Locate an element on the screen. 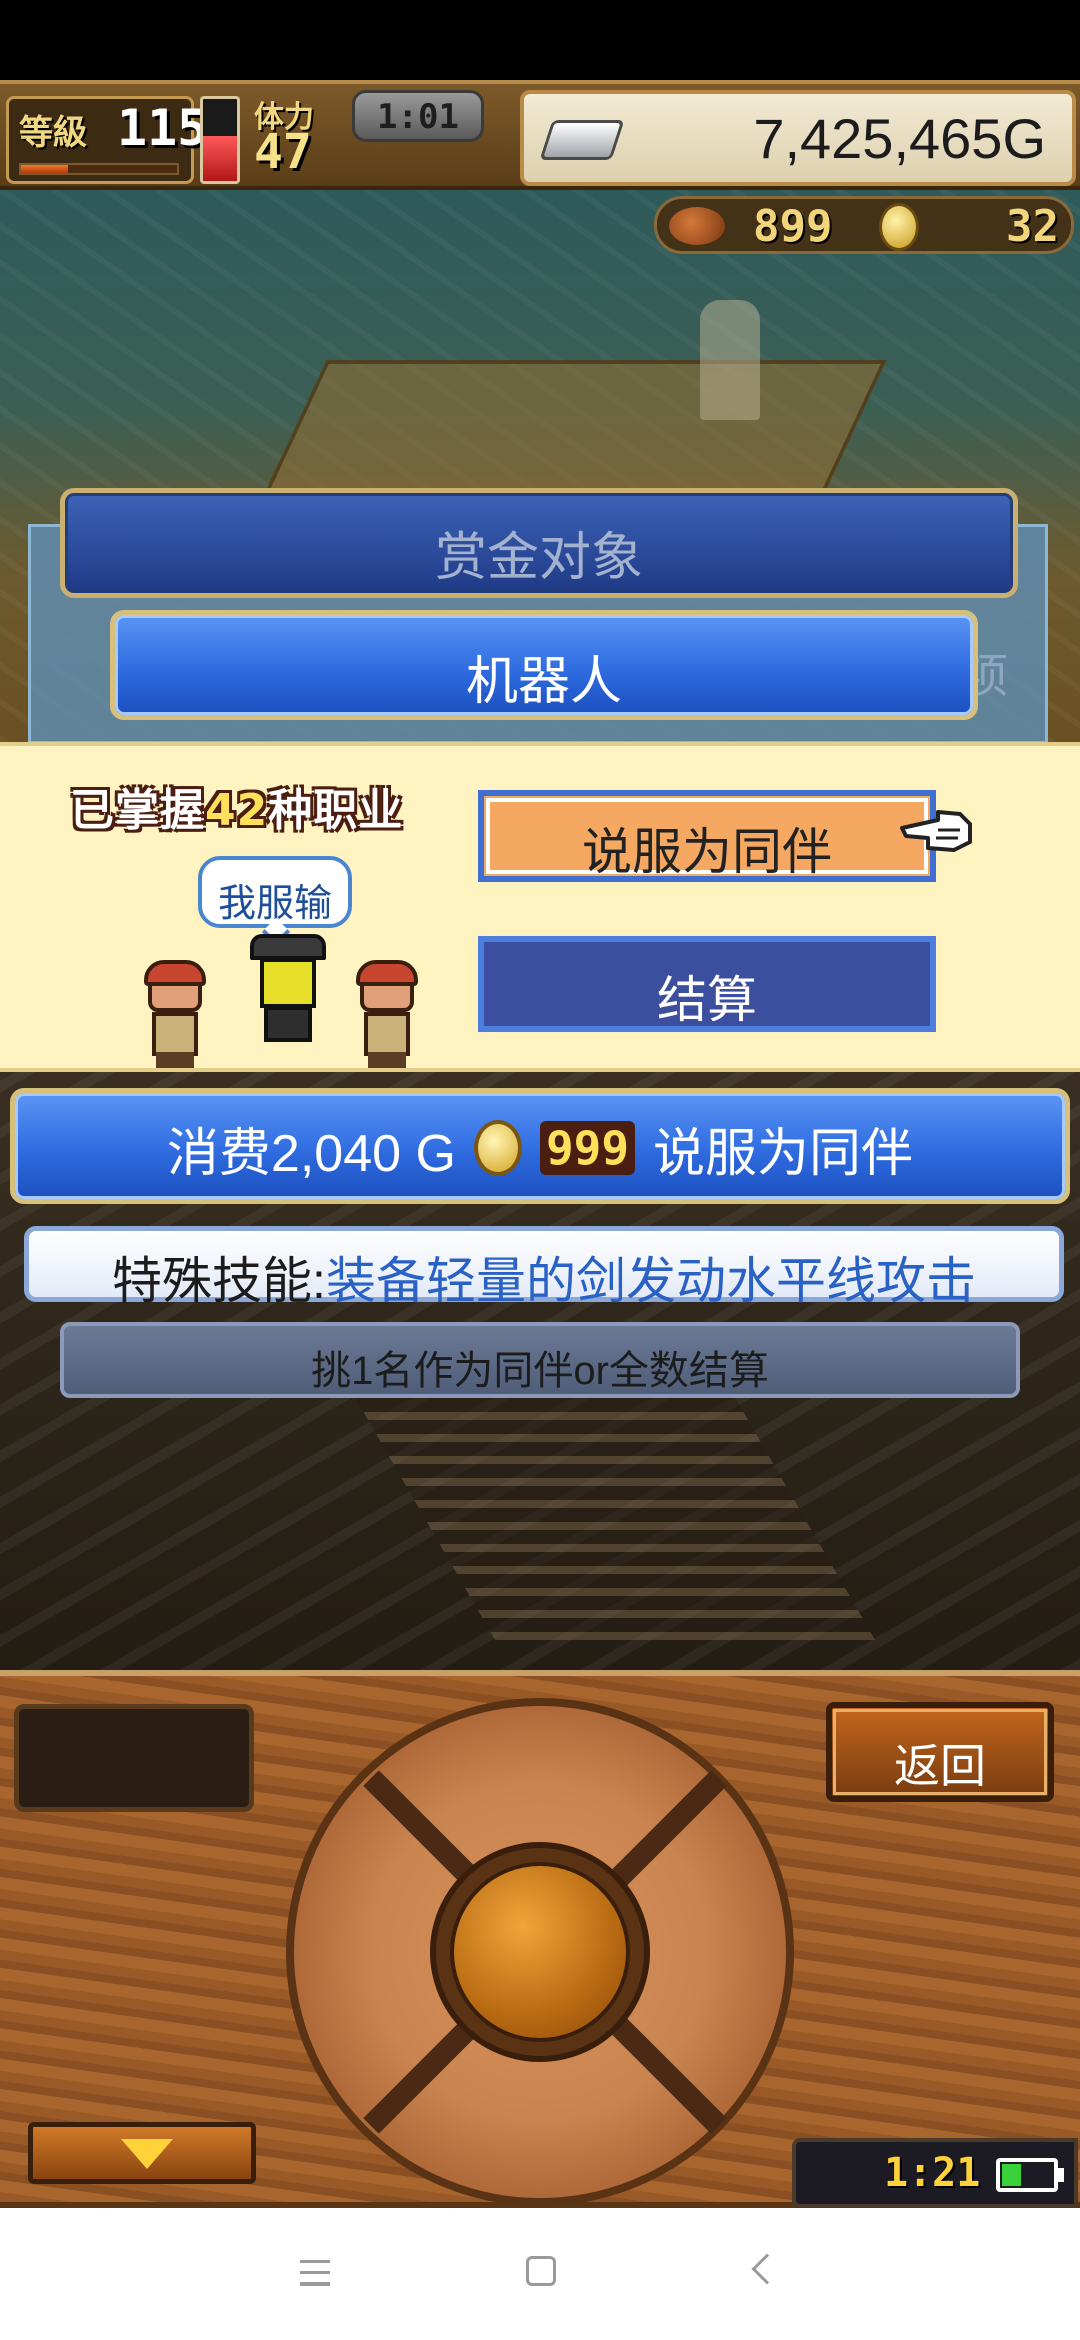  bounty-target-ribbon: 机器人 is located at coordinates (544, 665).